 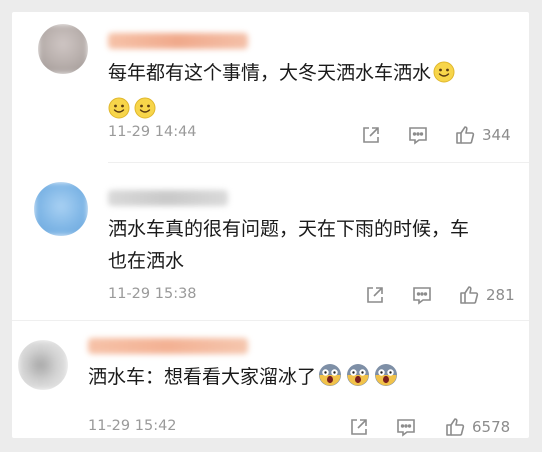 I want to click on like-button: 281, so click(x=486, y=295).